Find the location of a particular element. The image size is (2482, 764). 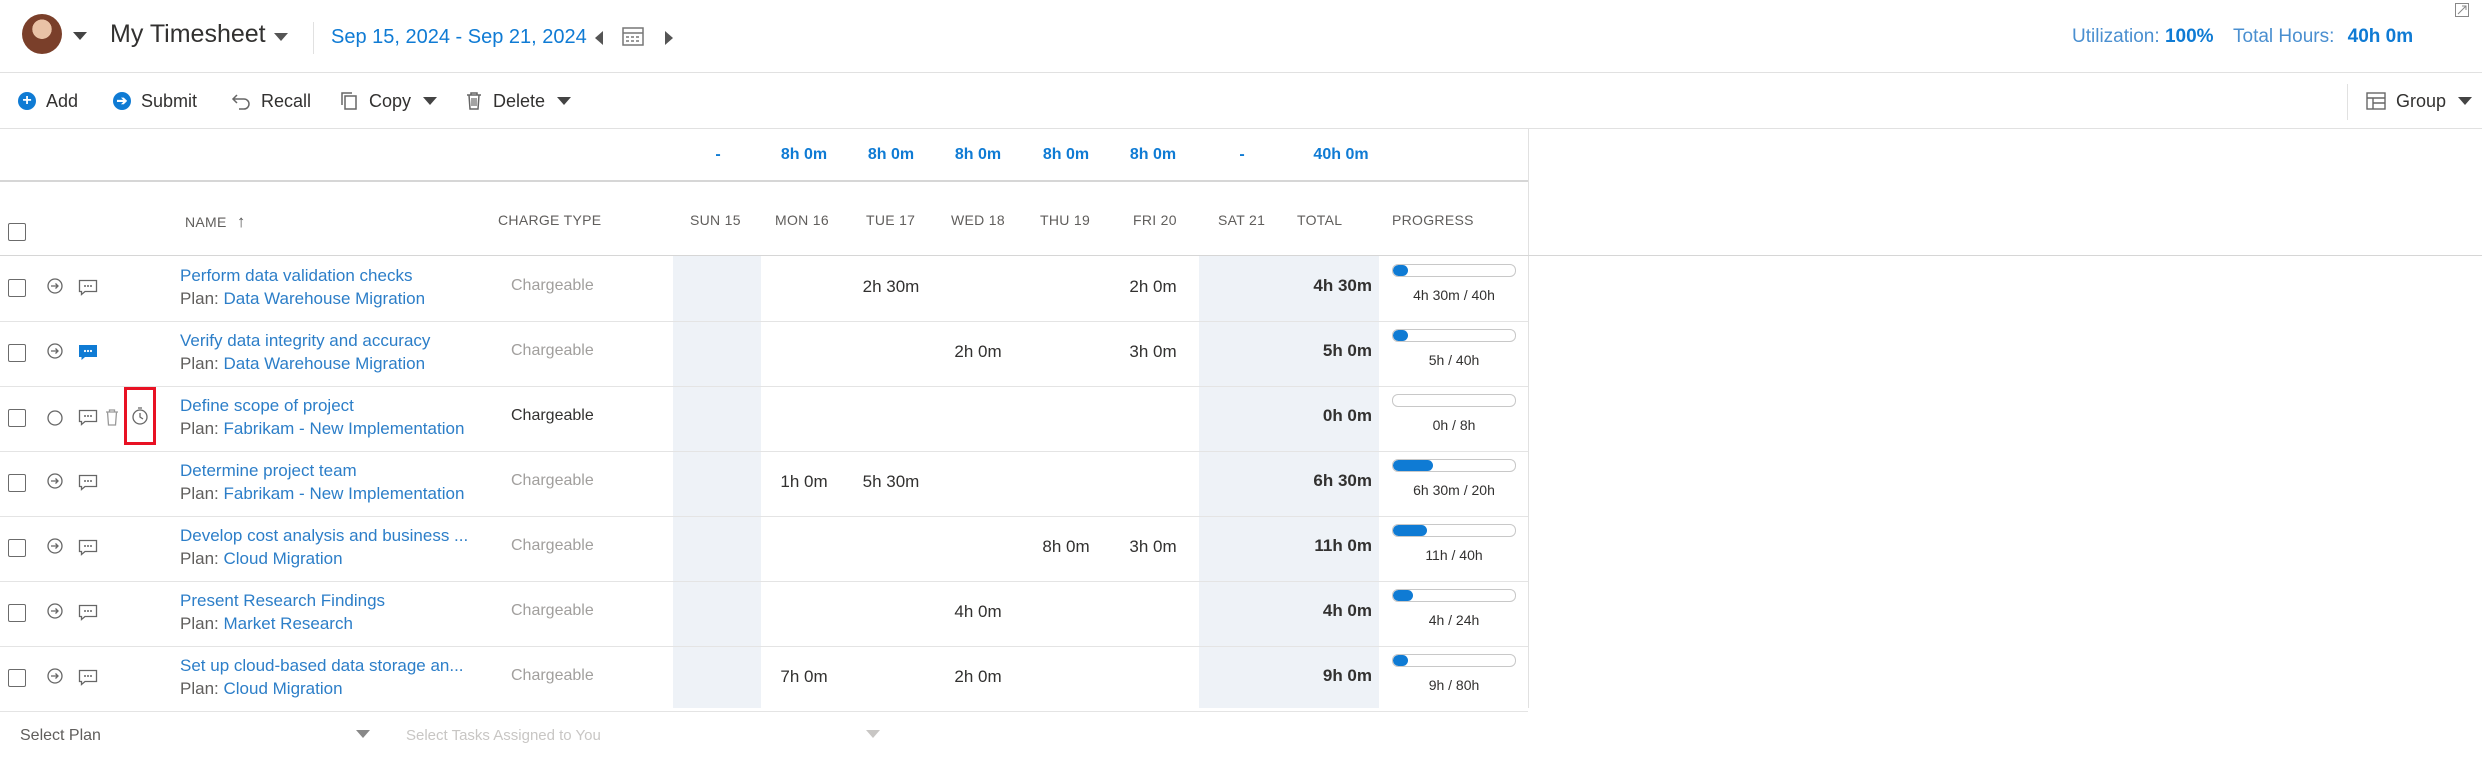

avatar-chevron-down-icon is located at coordinates (80, 36).